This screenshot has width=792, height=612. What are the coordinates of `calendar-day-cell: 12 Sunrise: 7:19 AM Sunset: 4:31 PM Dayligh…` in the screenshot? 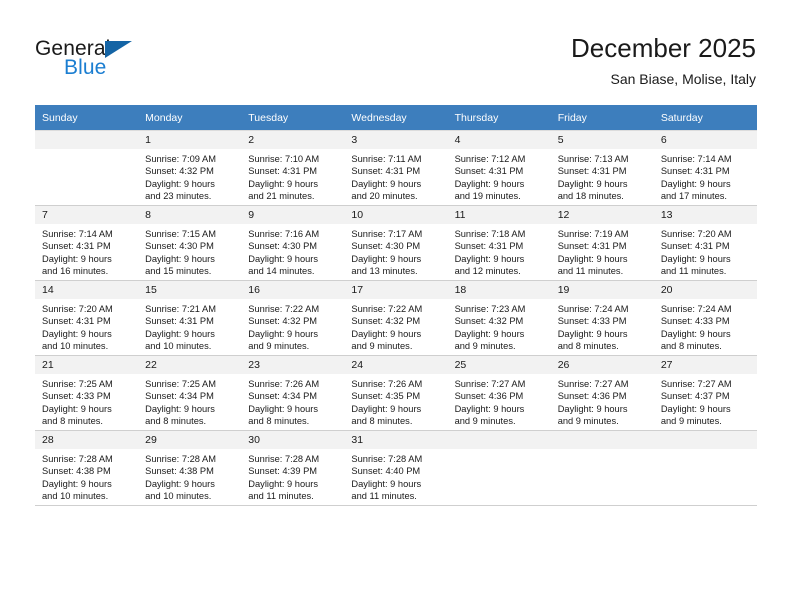 It's located at (602, 243).